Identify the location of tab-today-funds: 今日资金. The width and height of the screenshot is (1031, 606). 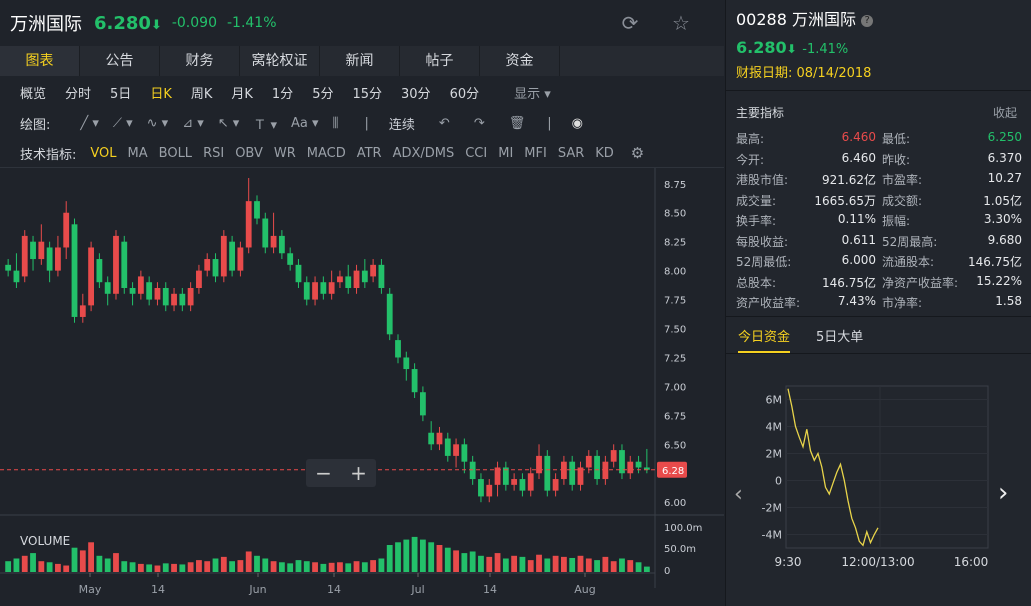
(764, 339).